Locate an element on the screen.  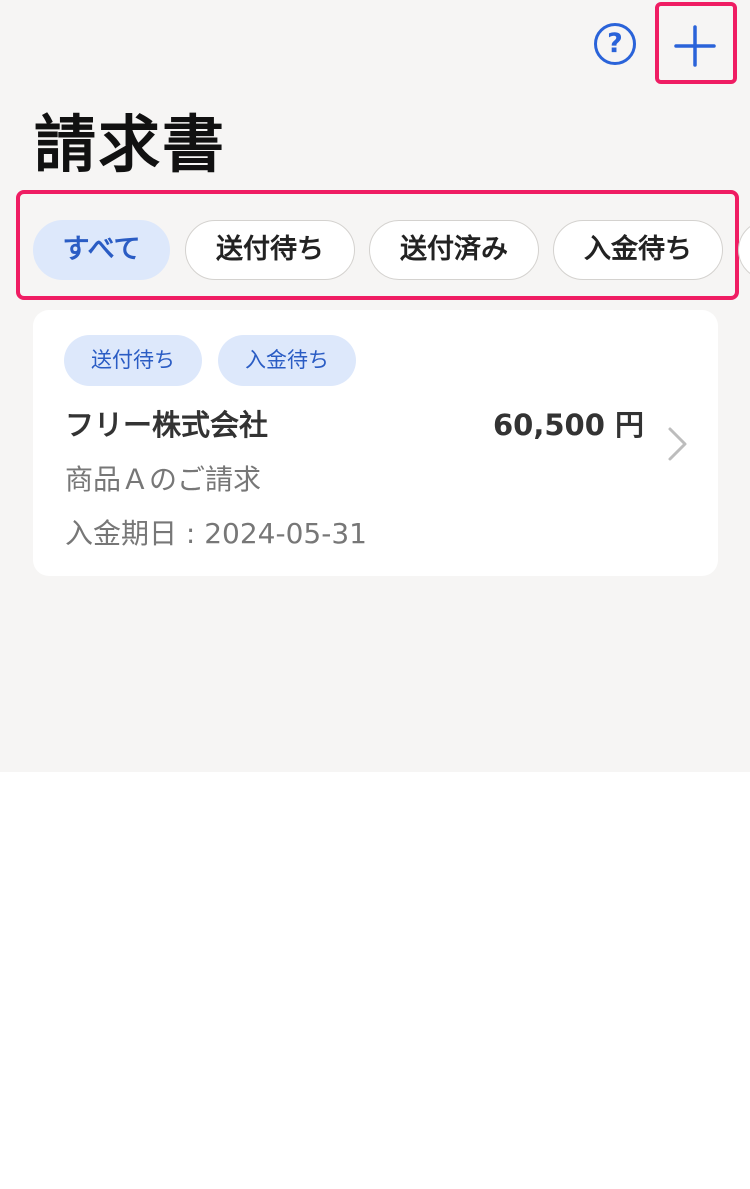
filter-chip-more is located at coordinates (744, 250).